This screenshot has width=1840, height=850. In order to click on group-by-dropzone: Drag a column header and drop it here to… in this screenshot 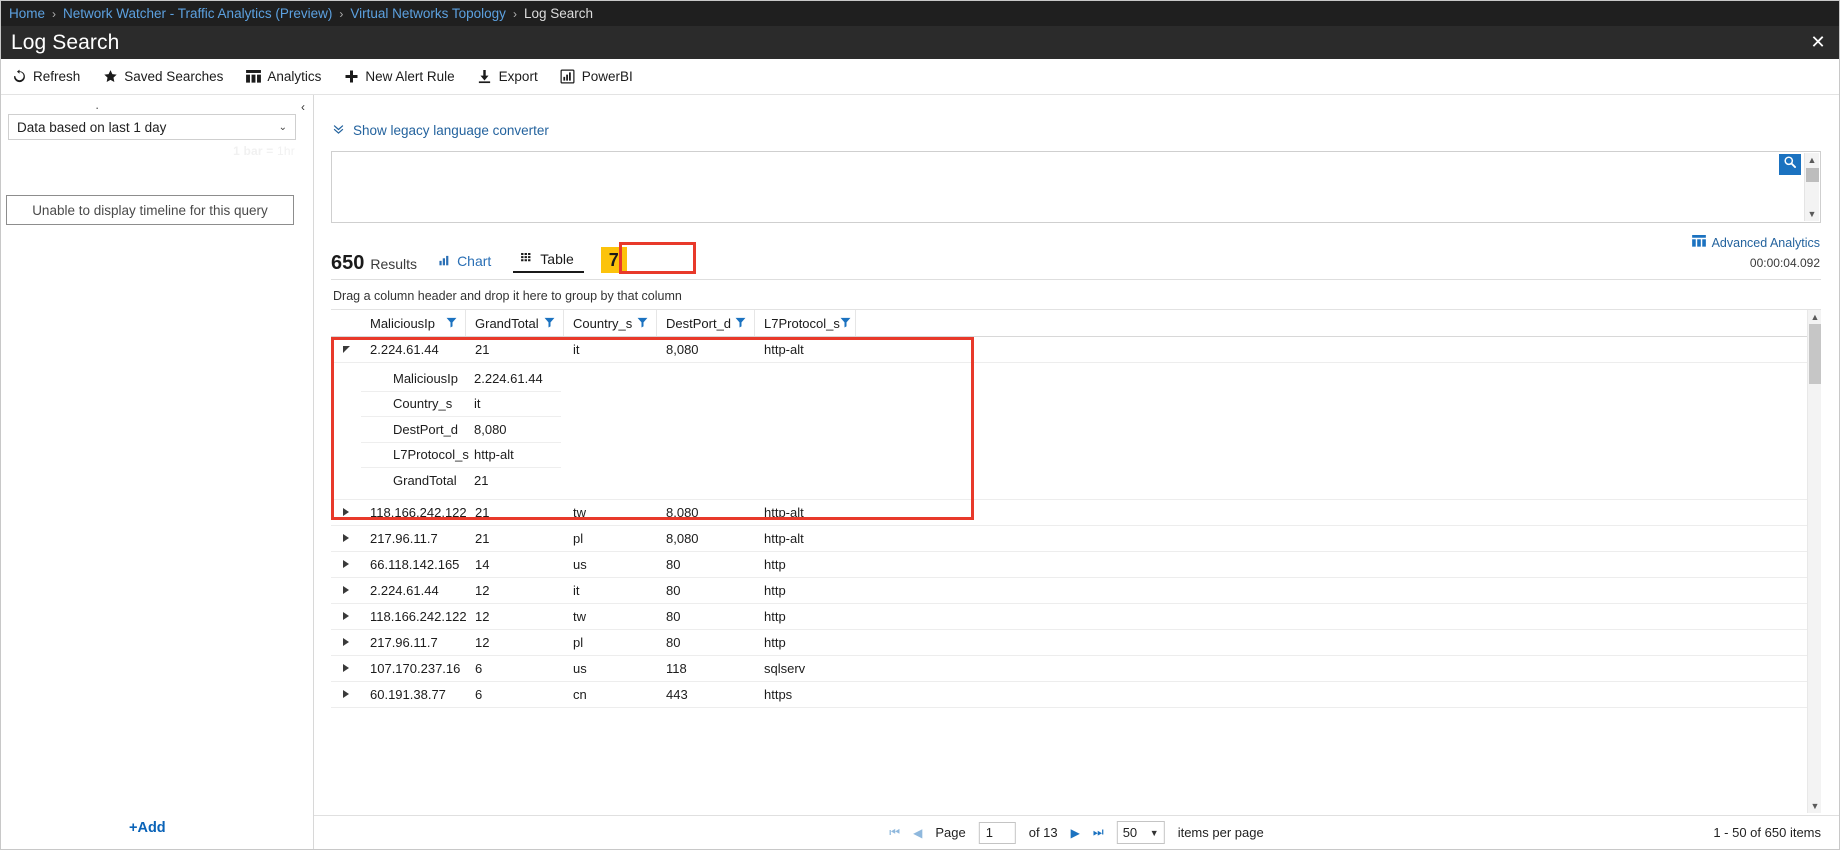, I will do `click(1076, 296)`.